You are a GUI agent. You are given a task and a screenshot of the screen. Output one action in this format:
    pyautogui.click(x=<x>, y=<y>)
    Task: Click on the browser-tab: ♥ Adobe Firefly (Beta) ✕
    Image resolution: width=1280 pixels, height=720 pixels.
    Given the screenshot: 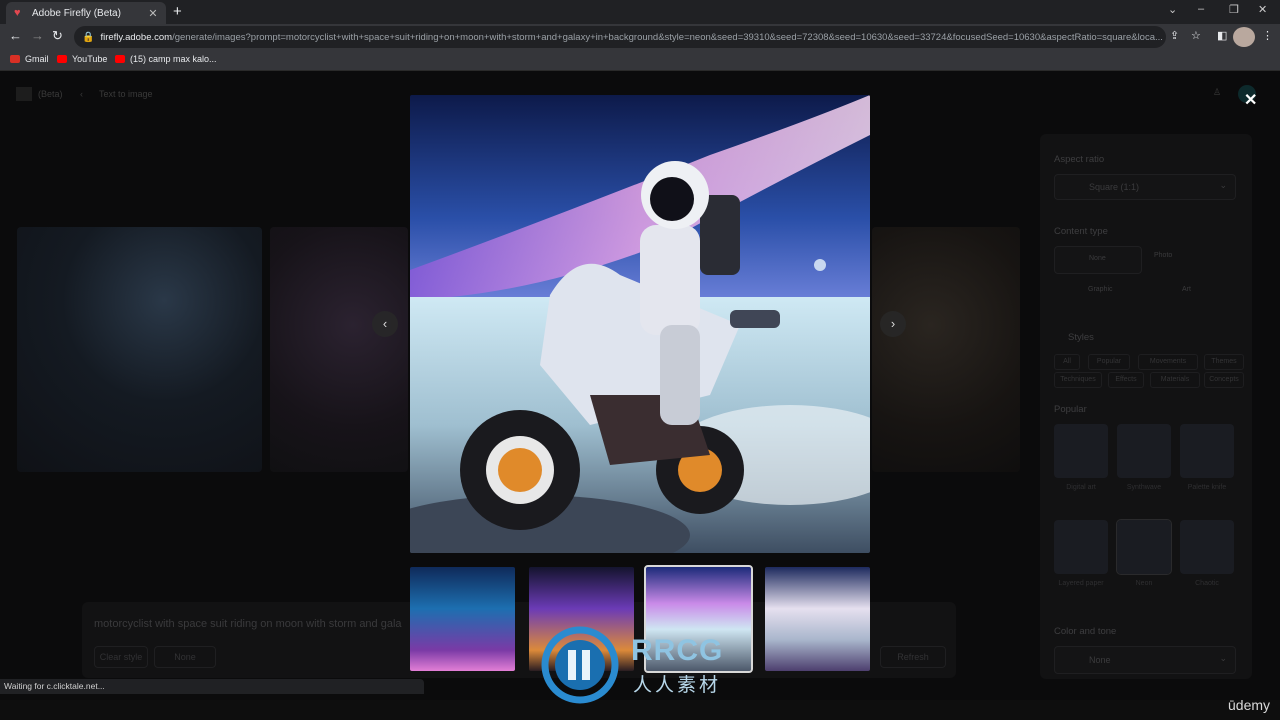 What is the action you would take?
    pyautogui.click(x=86, y=13)
    